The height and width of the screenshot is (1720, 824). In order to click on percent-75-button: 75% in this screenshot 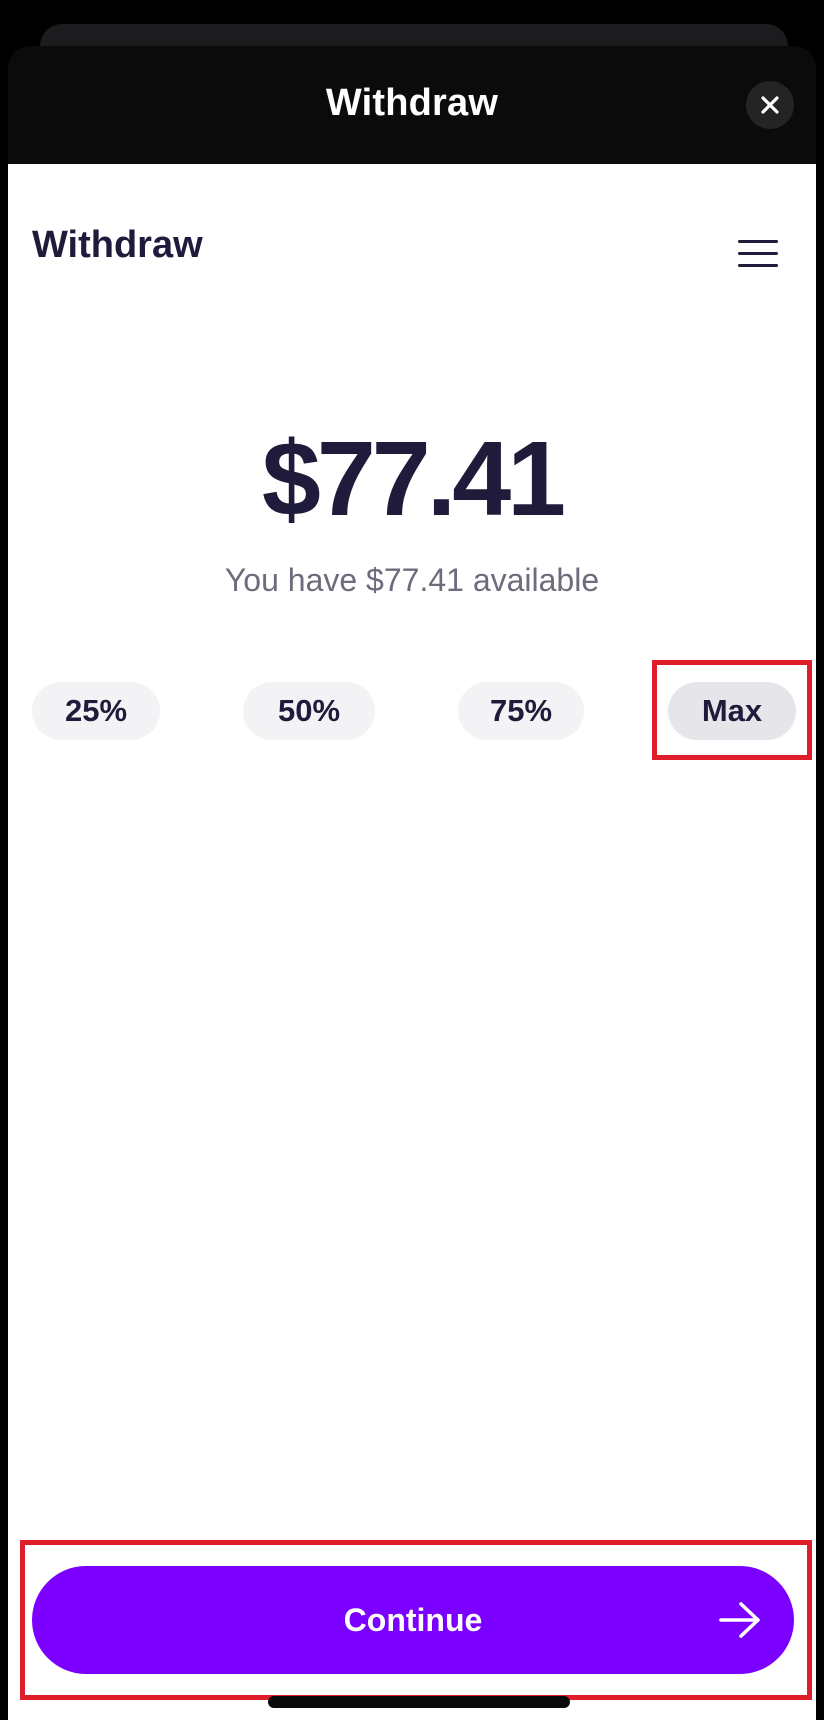, I will do `click(521, 711)`.